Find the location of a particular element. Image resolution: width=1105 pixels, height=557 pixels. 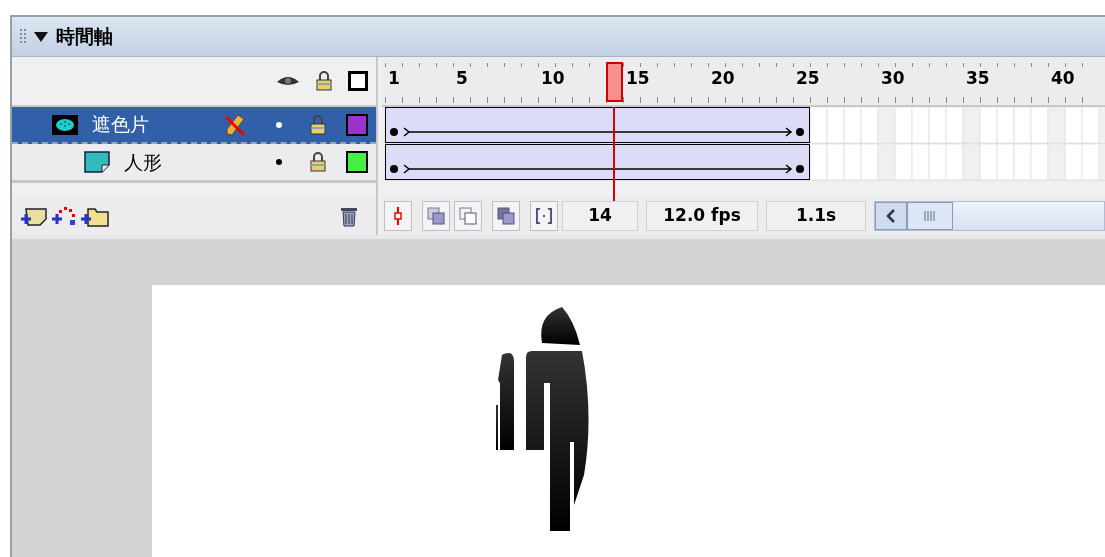

playhead-icon is located at coordinates (398, 216).